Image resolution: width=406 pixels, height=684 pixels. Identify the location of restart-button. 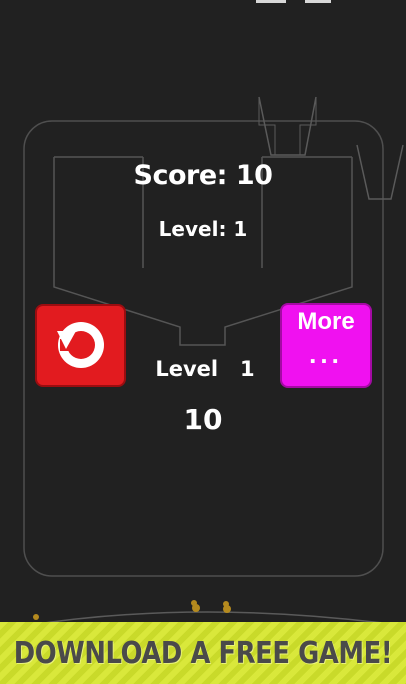
(80, 345).